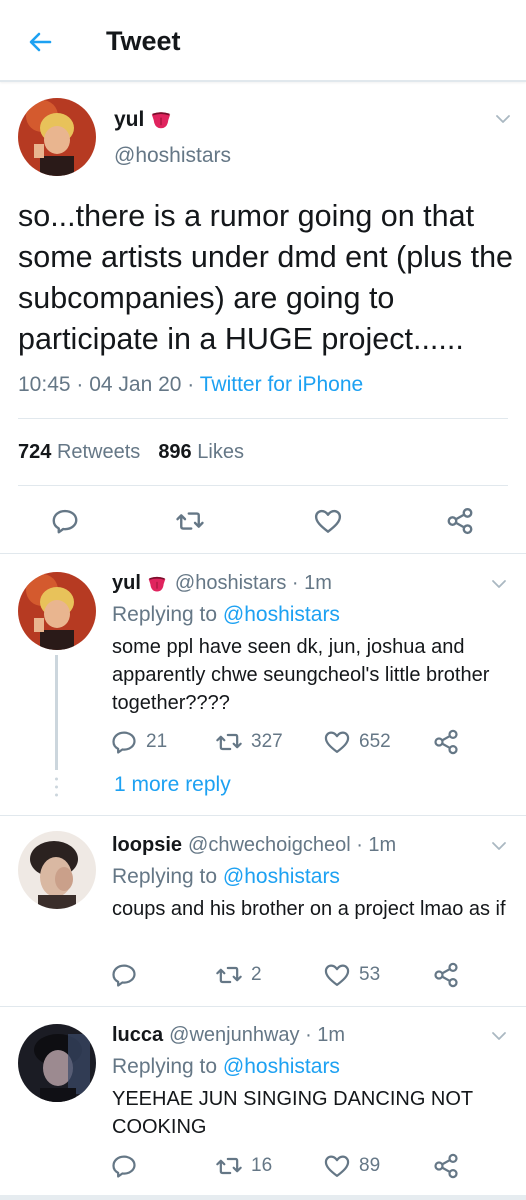  I want to click on more-replies-link: 1 more reply, so click(172, 785).